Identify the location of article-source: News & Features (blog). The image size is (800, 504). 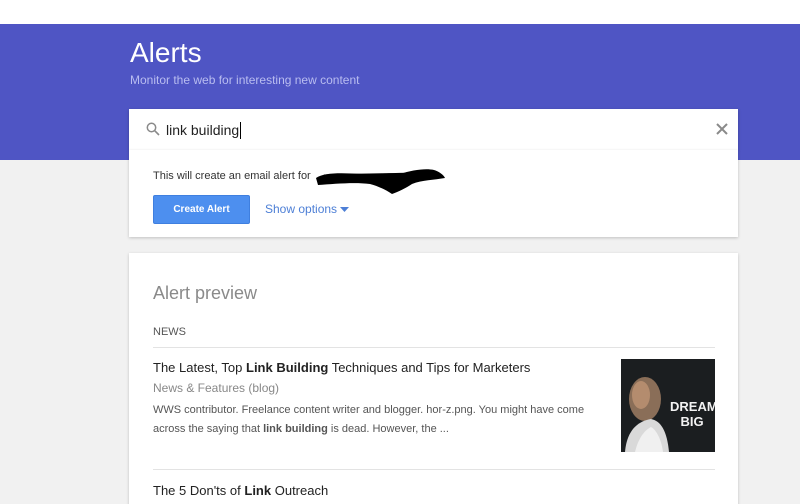
(216, 388).